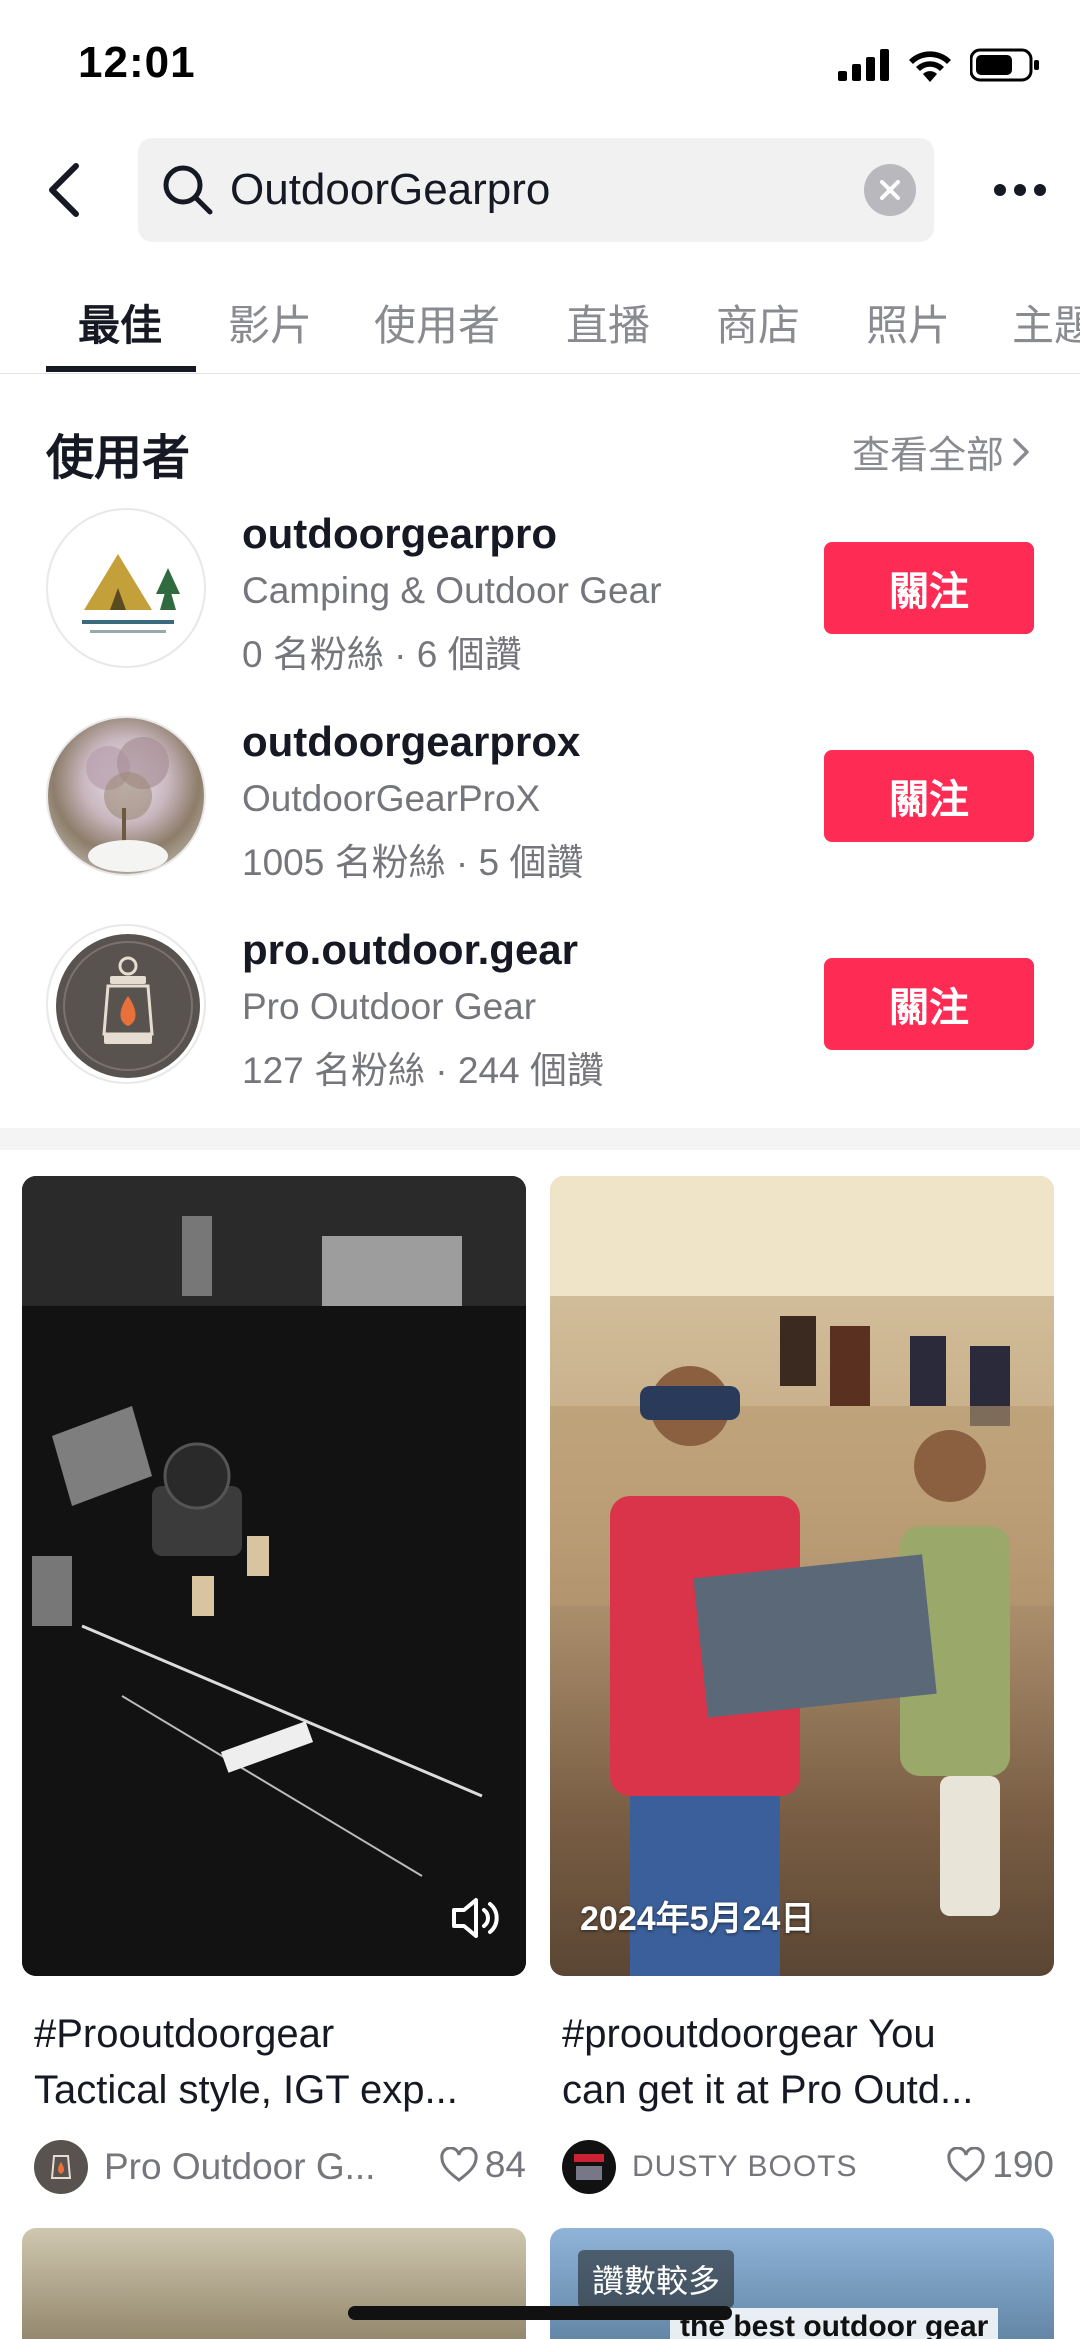 Image resolution: width=1080 pixels, height=2339 pixels. What do you see at coordinates (608, 322) in the screenshot?
I see `tab-live: 直播` at bounding box center [608, 322].